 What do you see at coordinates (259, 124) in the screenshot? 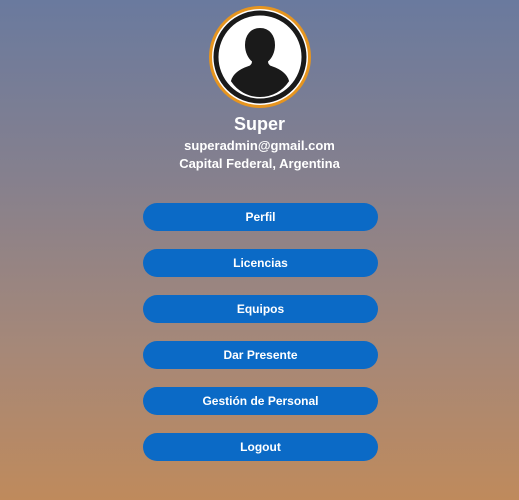
I see `profile-name: Super` at bounding box center [259, 124].